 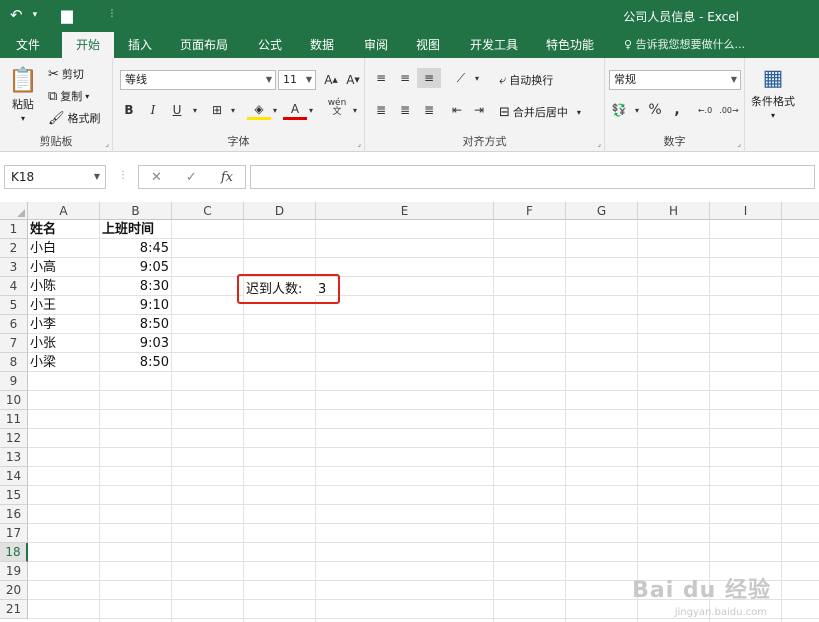 I want to click on decrease-font-icon: A ▼, so click(x=353, y=80).